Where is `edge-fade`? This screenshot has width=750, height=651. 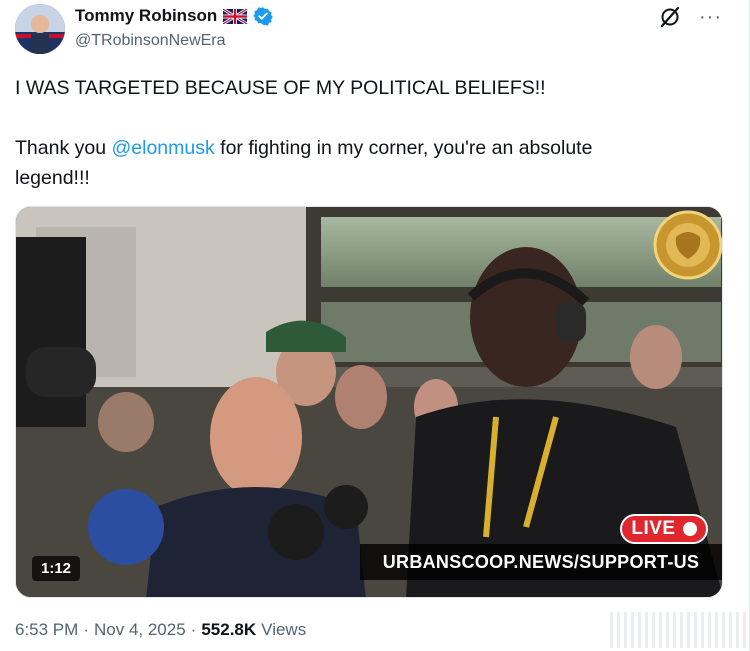
edge-fade is located at coordinates (680, 630).